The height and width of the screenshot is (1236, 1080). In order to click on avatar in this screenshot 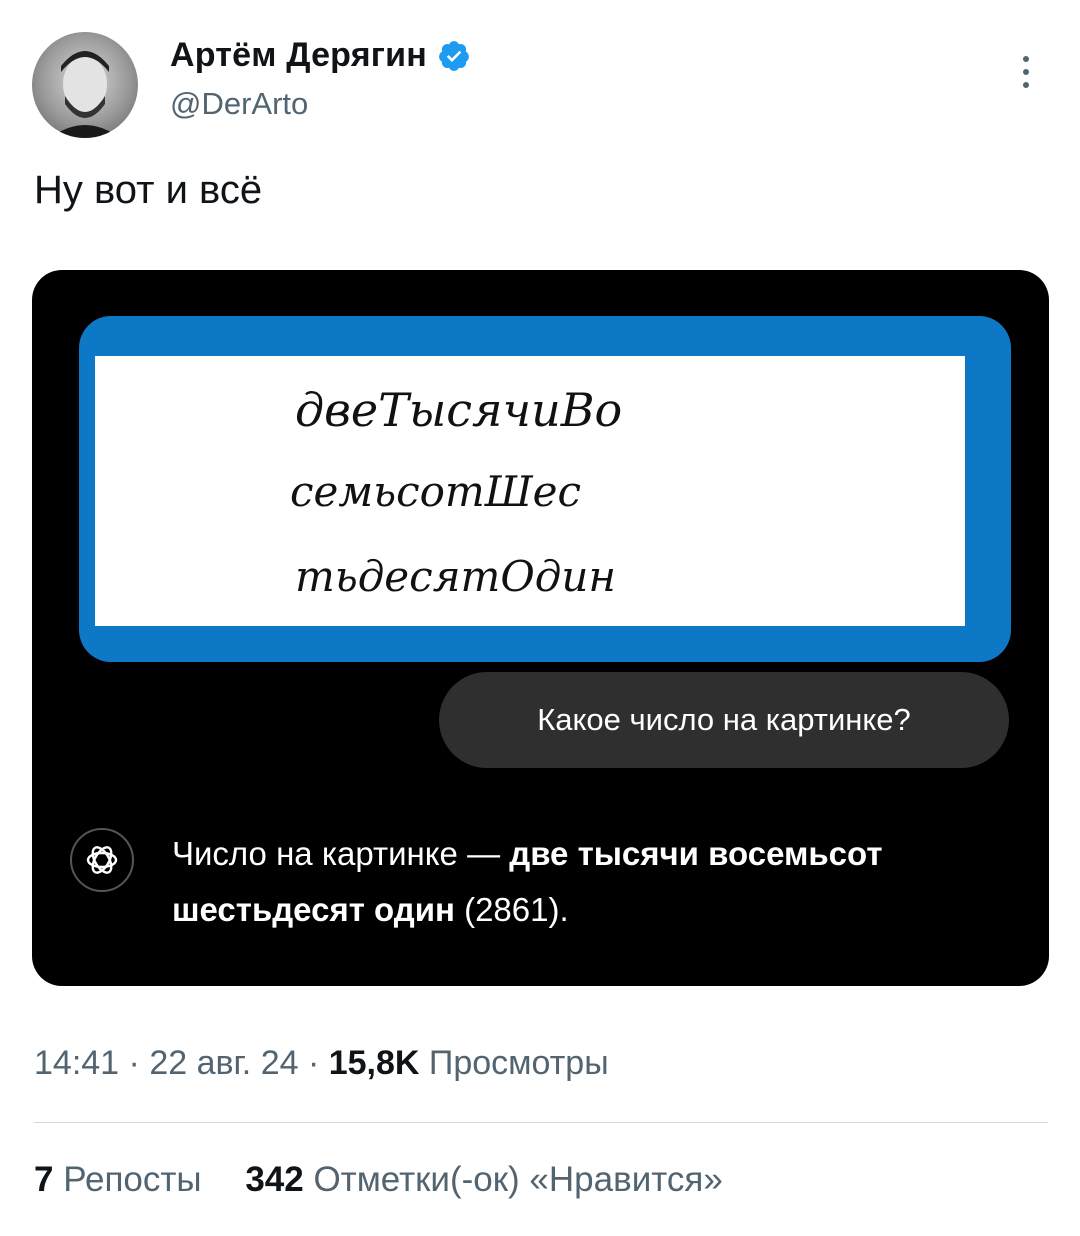, I will do `click(85, 85)`.